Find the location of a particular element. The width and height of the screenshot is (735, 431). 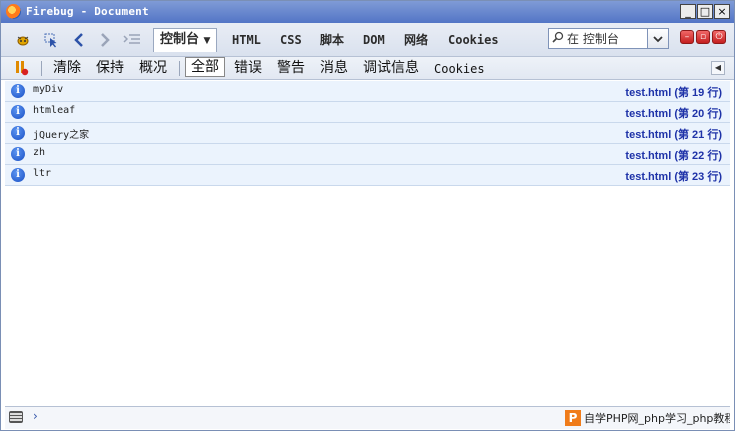

break-on-error-icon is located at coordinates (22, 68).